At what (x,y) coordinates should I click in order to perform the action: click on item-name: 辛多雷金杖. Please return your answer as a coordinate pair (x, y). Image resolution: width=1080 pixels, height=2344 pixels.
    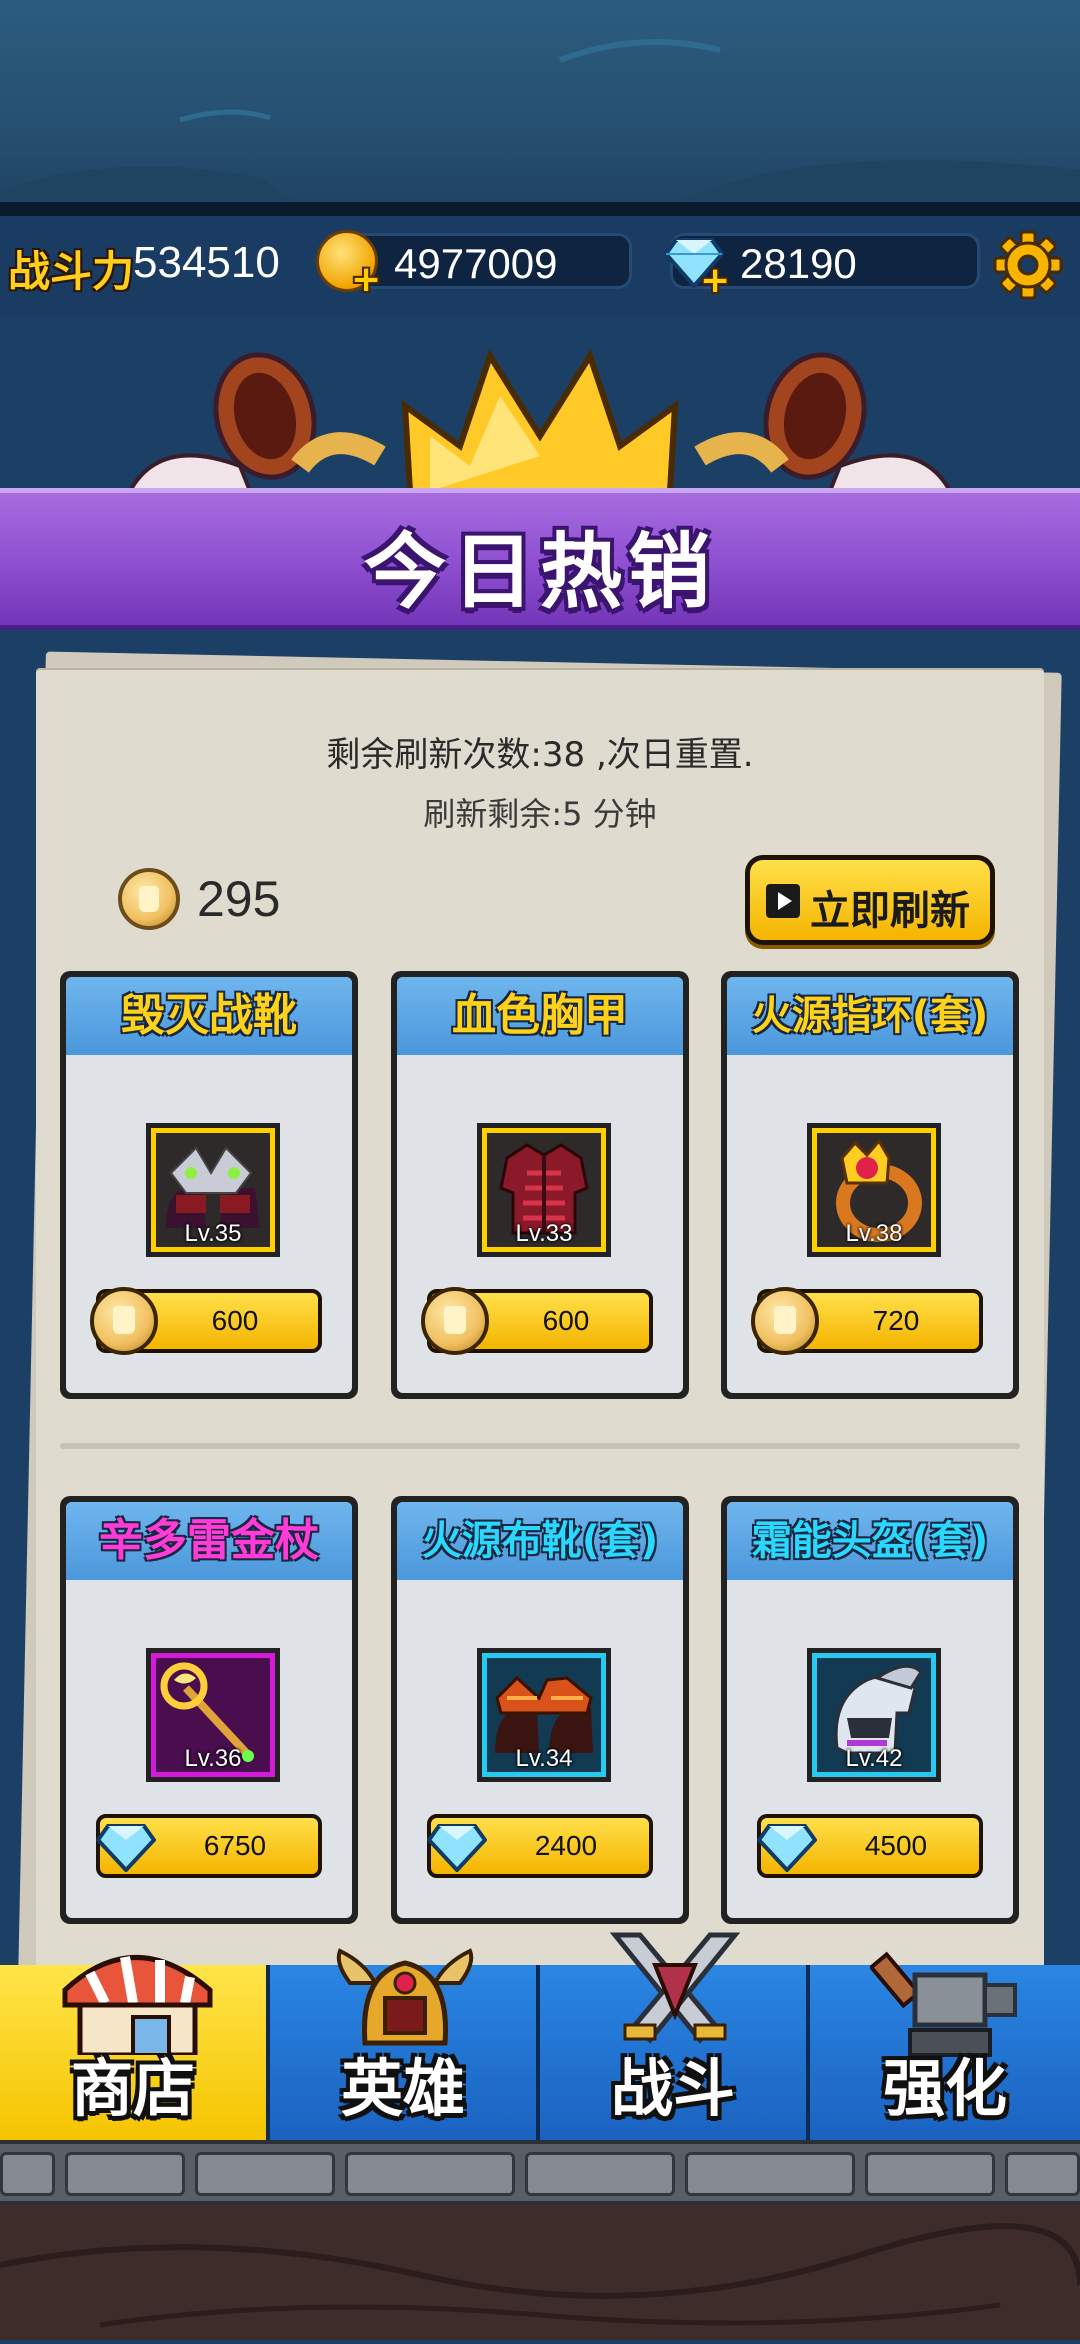
    Looking at the image, I should click on (209, 1541).